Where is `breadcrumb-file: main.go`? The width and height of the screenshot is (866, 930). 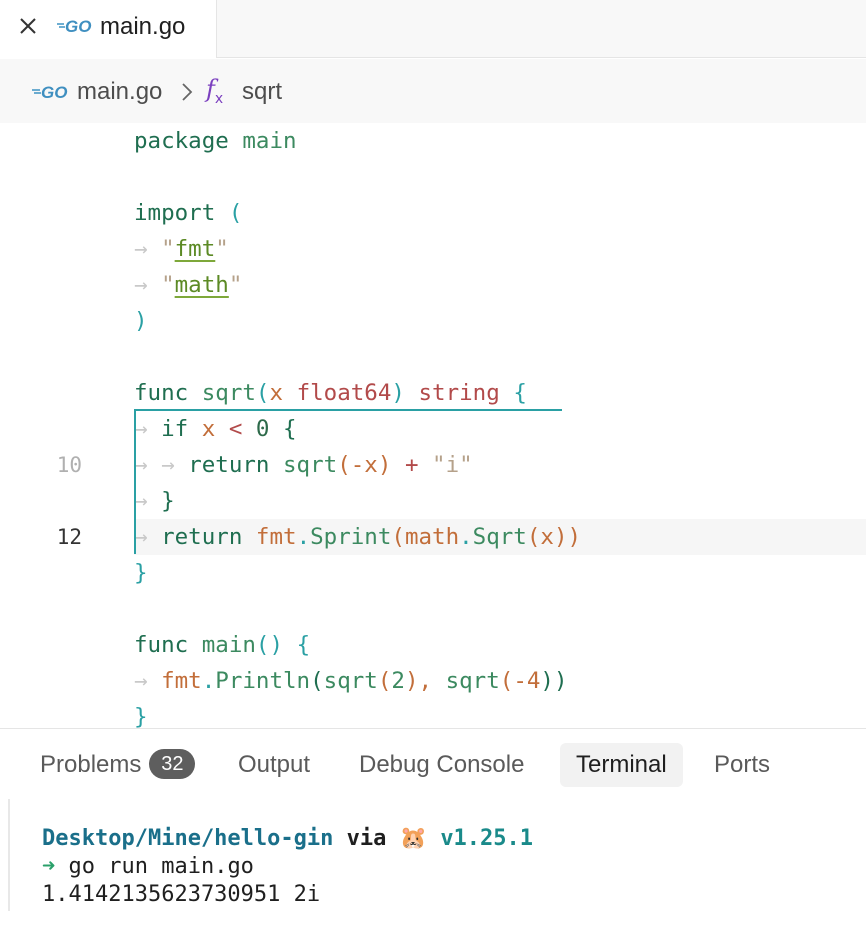 breadcrumb-file: main.go is located at coordinates (119, 92).